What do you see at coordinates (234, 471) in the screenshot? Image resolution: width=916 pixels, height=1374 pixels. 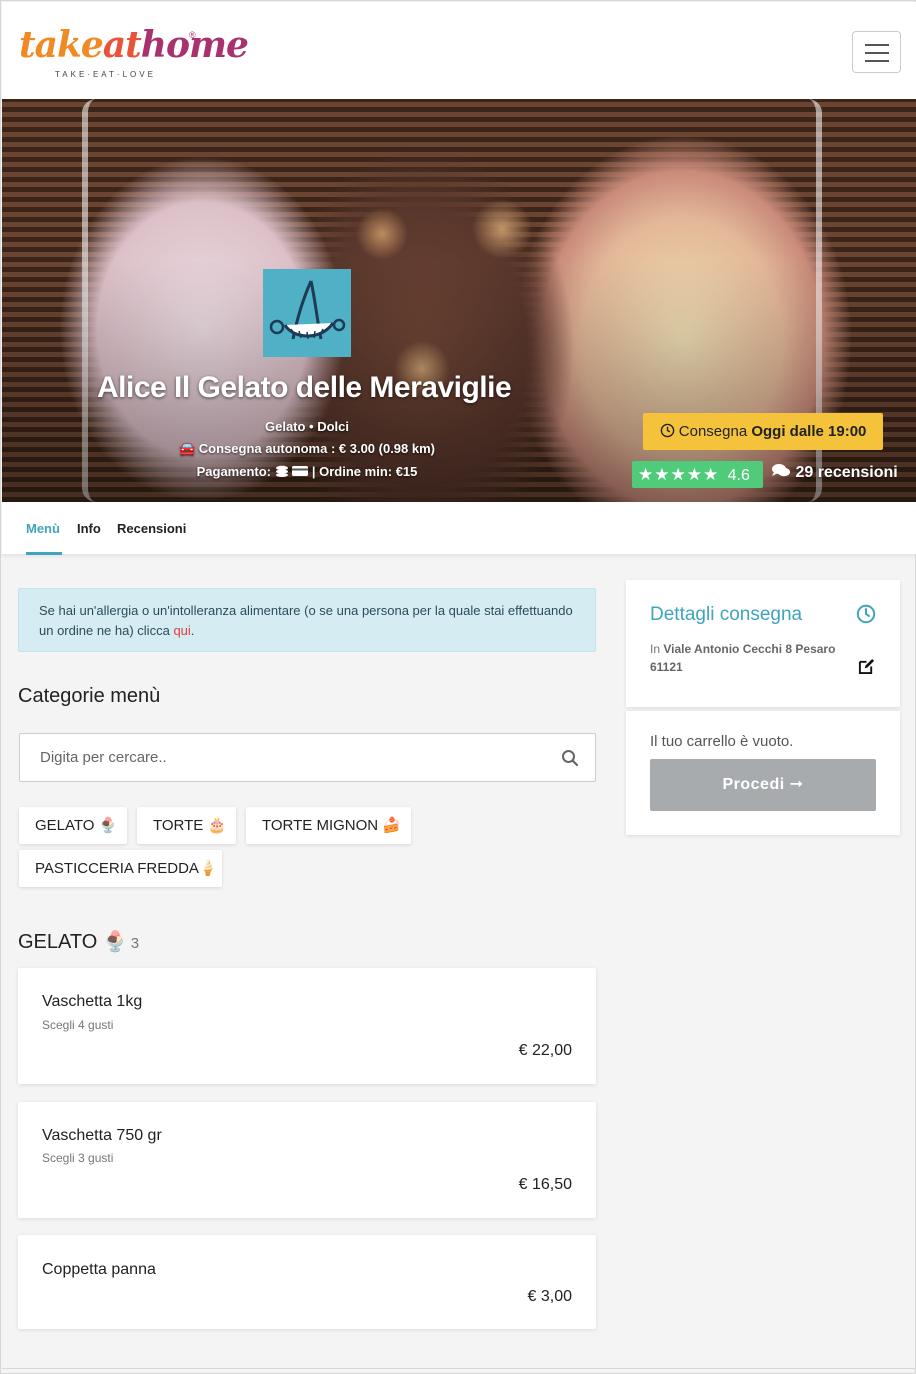 I see `payment-label: Pagamento:` at bounding box center [234, 471].